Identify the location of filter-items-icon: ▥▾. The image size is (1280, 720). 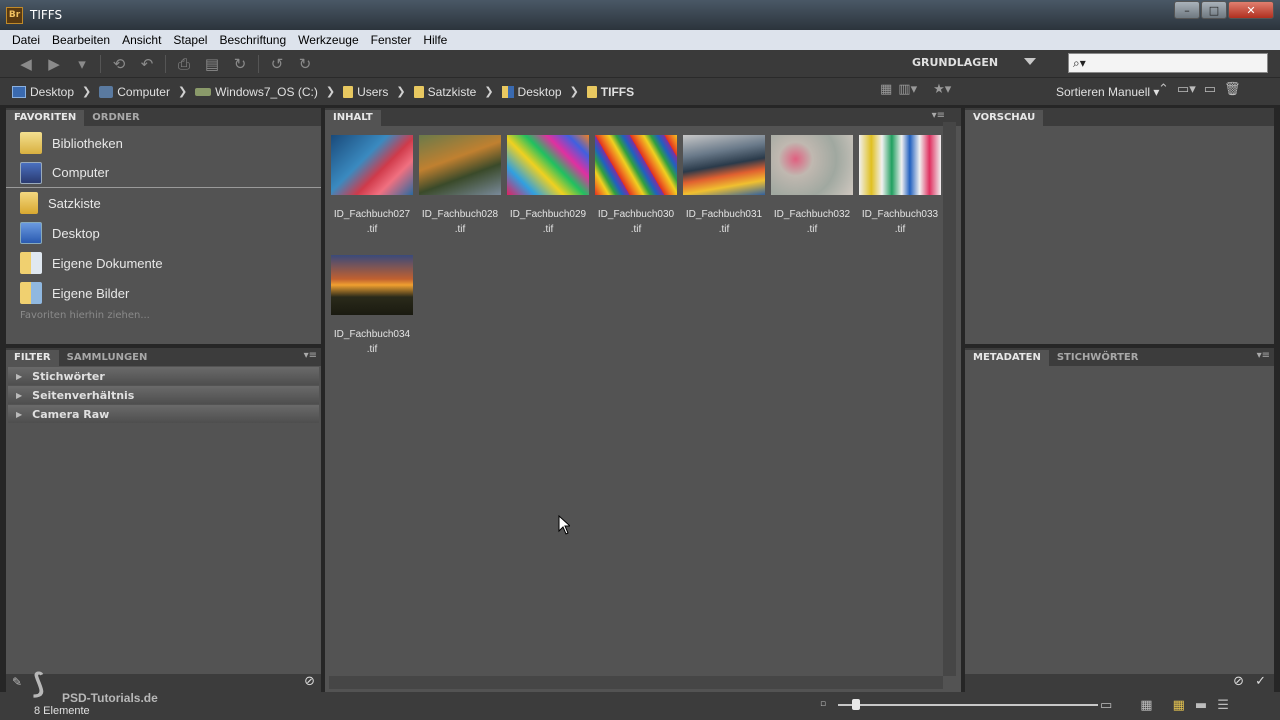
(907, 89).